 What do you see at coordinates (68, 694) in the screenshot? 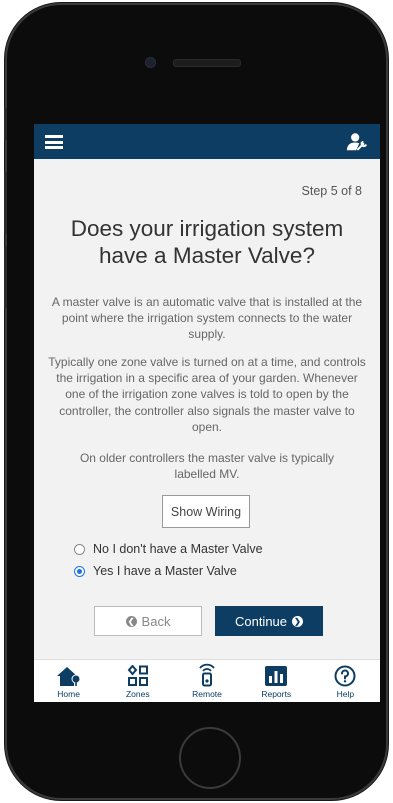
I see `tab-label: Home` at bounding box center [68, 694].